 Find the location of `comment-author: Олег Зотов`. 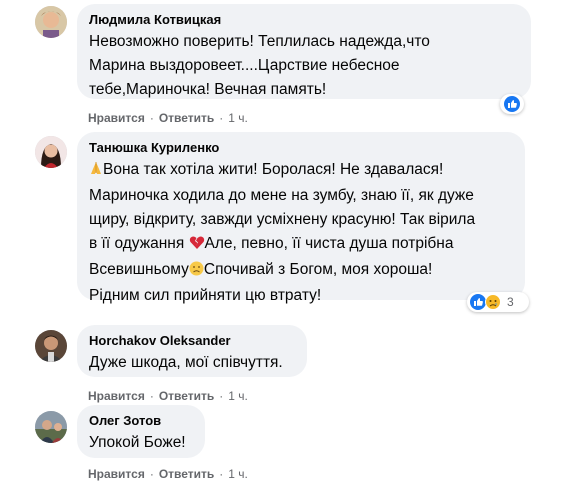

comment-author: Олег Зотов is located at coordinates (141, 421).